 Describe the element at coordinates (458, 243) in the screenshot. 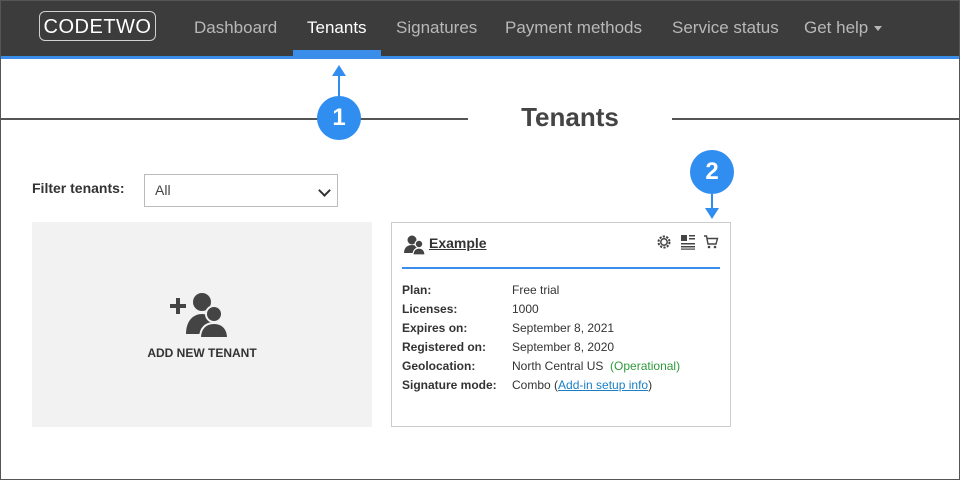

I see `tenant-name-link: Example` at that location.